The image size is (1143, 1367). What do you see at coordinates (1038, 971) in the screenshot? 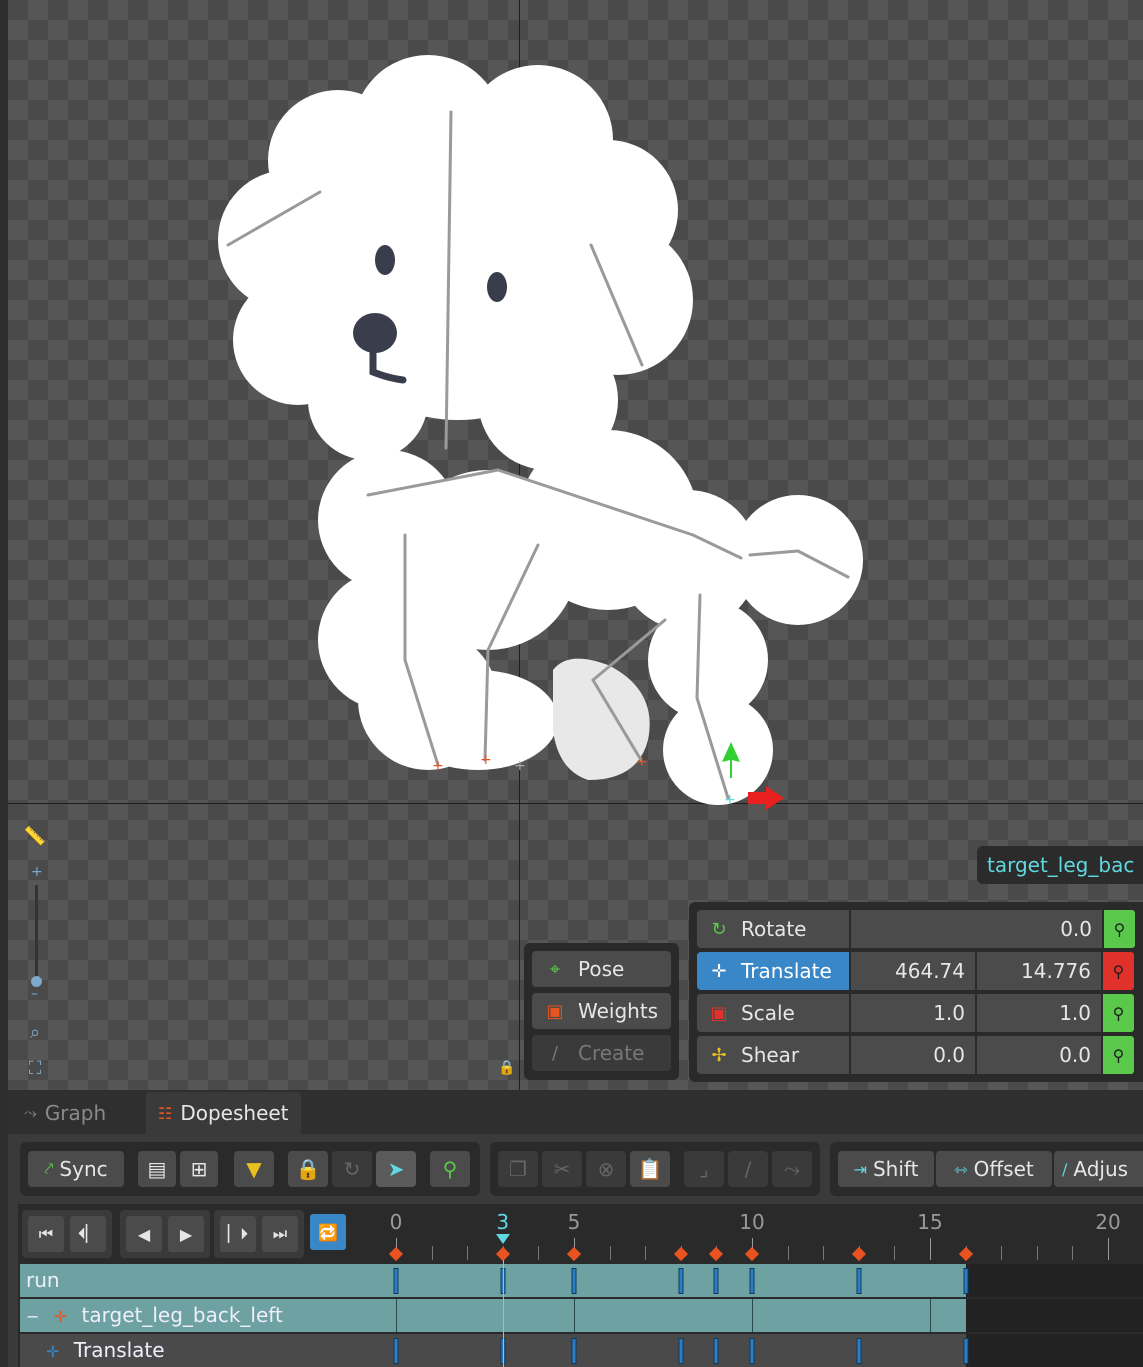
I see `translate-y-field: 14.776` at bounding box center [1038, 971].